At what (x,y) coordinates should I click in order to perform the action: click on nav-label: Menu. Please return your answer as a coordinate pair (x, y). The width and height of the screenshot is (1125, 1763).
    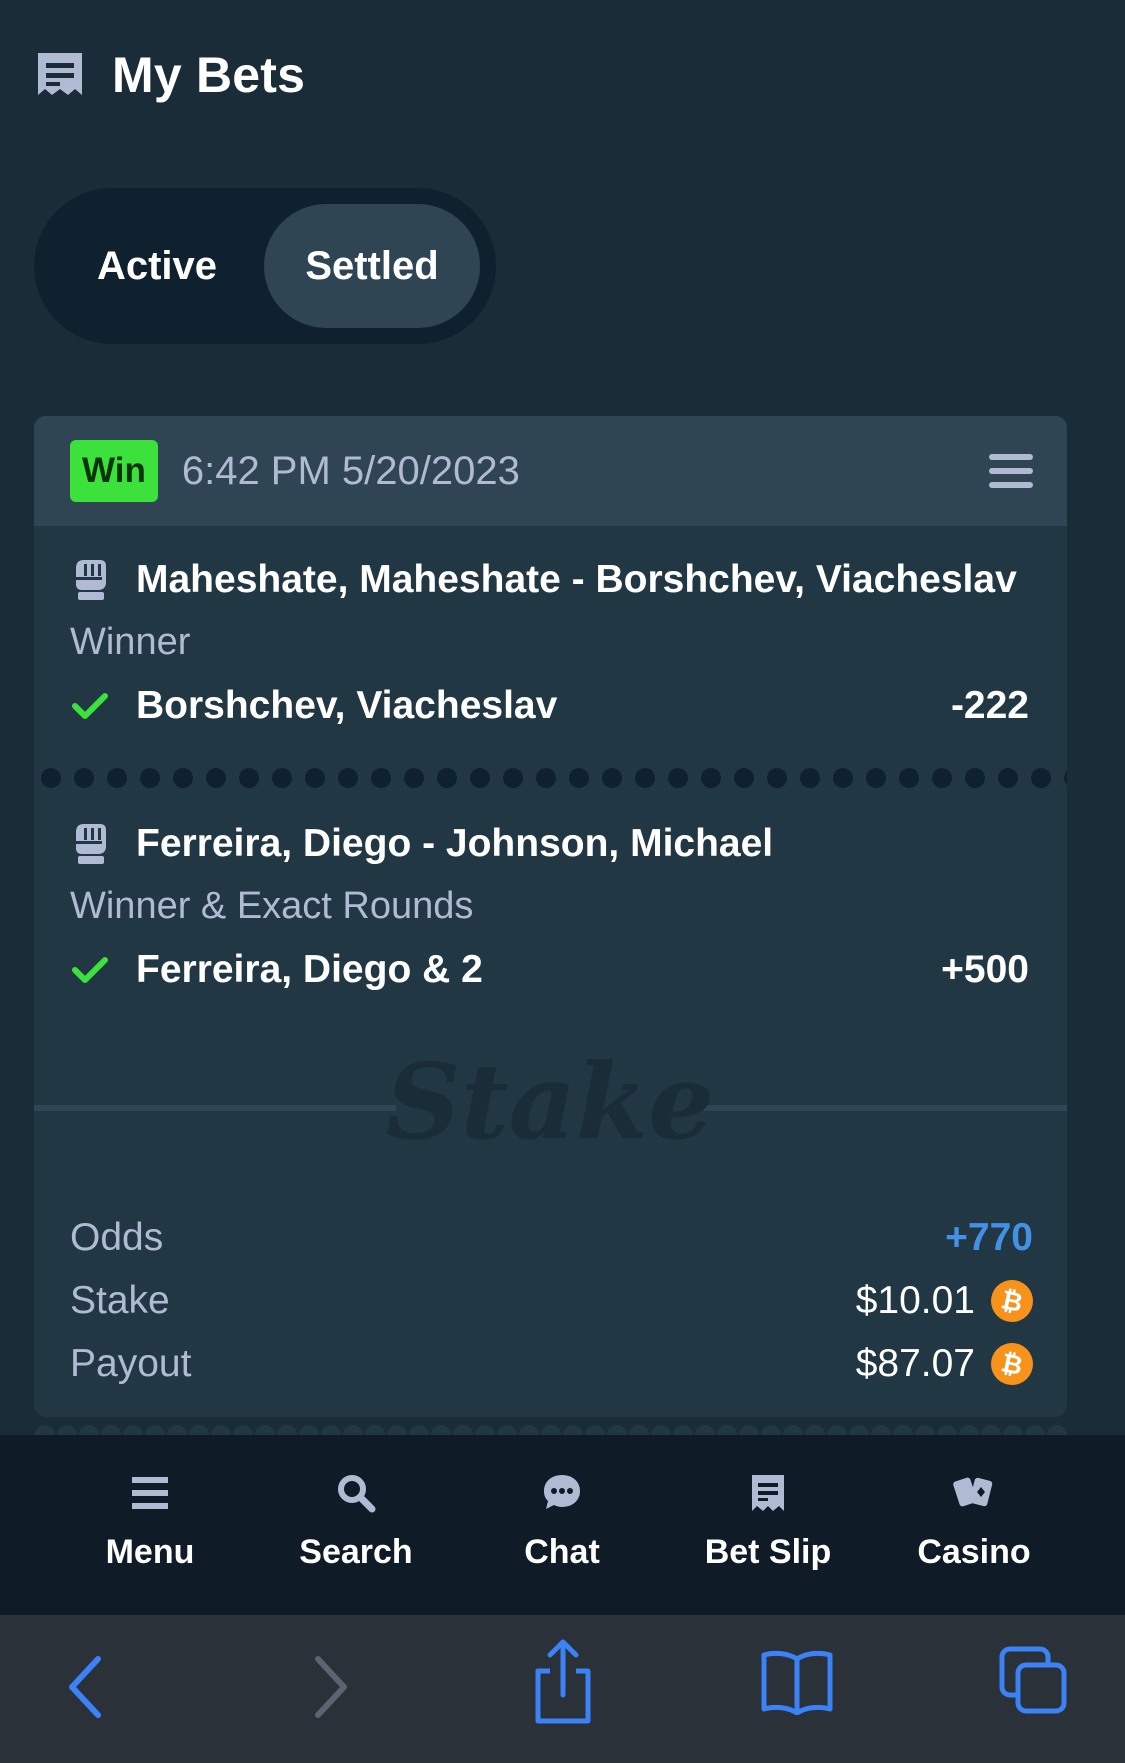
    Looking at the image, I should click on (150, 1552).